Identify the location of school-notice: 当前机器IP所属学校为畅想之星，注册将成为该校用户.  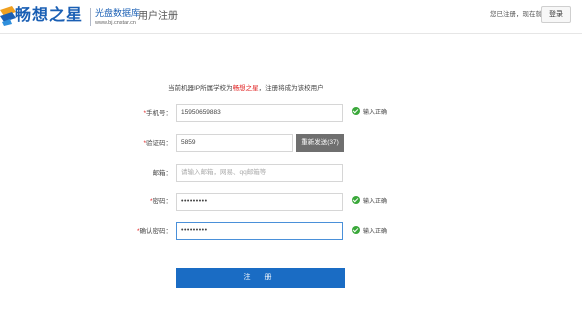
(246, 89).